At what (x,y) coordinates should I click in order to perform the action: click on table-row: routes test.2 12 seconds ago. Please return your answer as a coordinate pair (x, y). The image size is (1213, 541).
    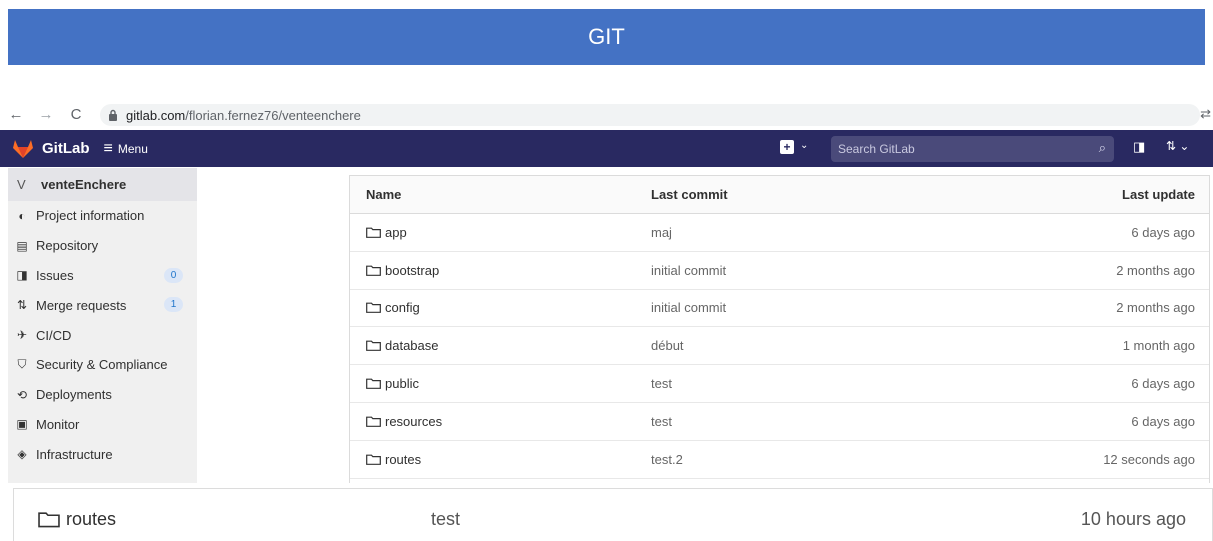
    Looking at the image, I should click on (779, 460).